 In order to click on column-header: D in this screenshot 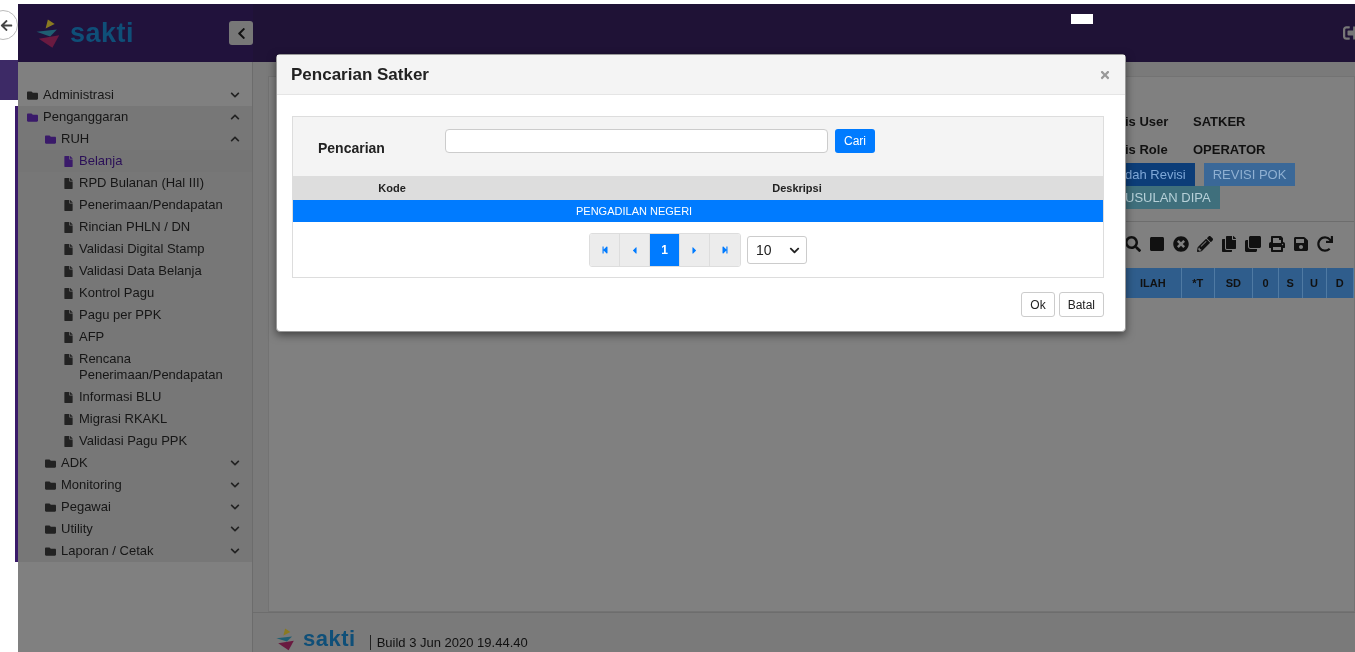, I will do `click(1340, 283)`.